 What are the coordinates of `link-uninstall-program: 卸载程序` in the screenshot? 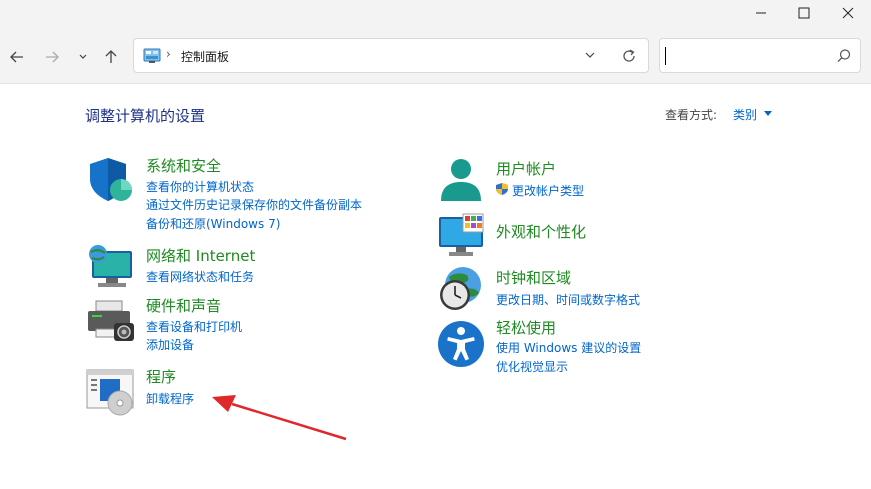 It's located at (170, 398).